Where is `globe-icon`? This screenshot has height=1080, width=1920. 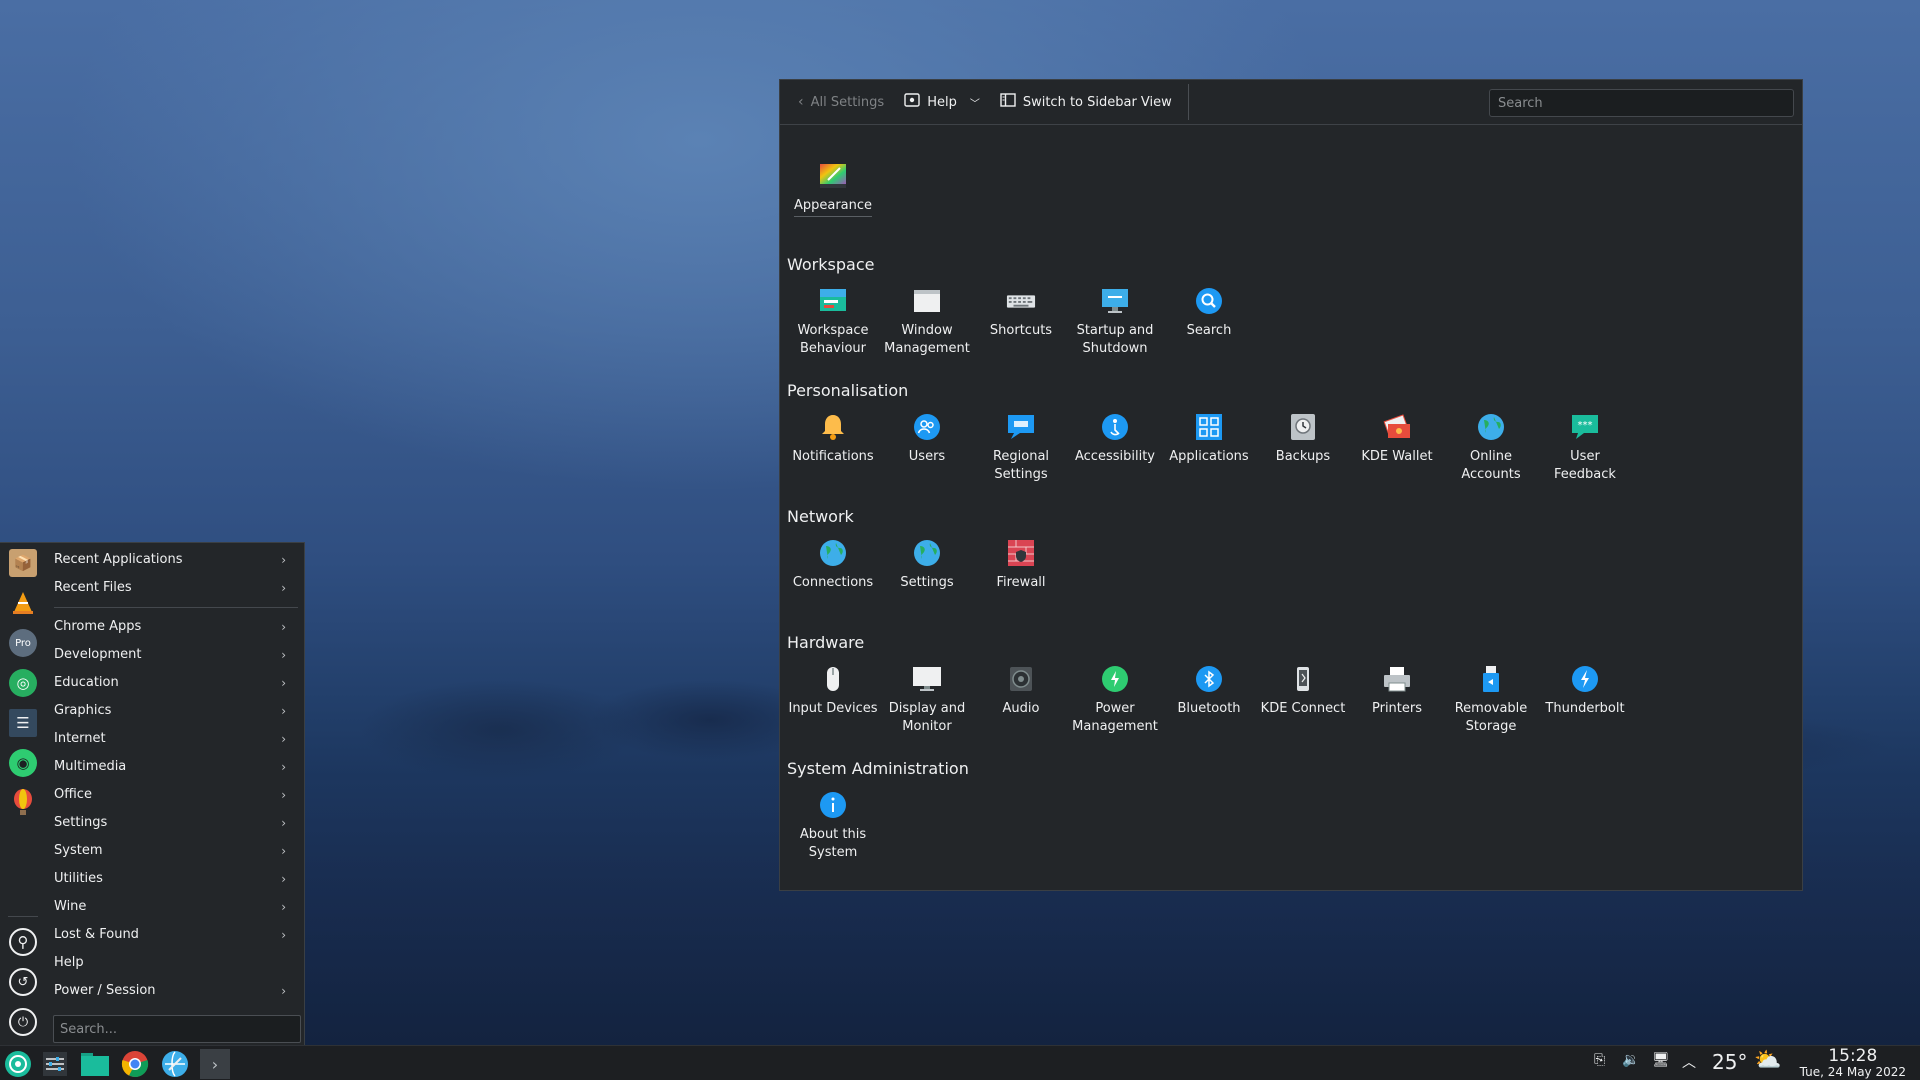 globe-icon is located at coordinates (927, 553).